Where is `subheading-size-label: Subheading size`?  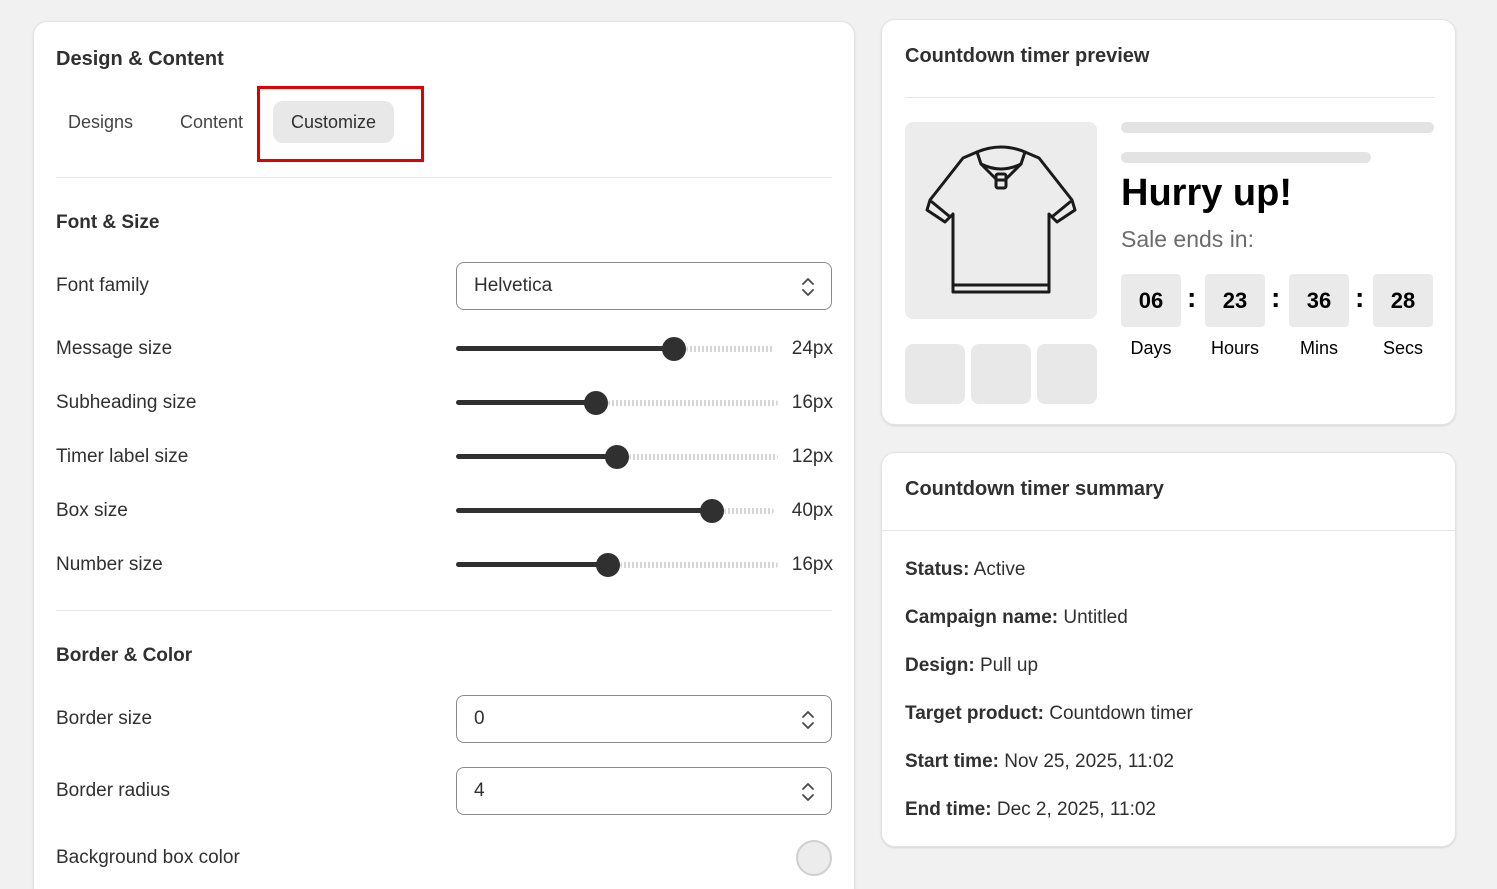
subheading-size-label: Subheading size is located at coordinates (126, 402).